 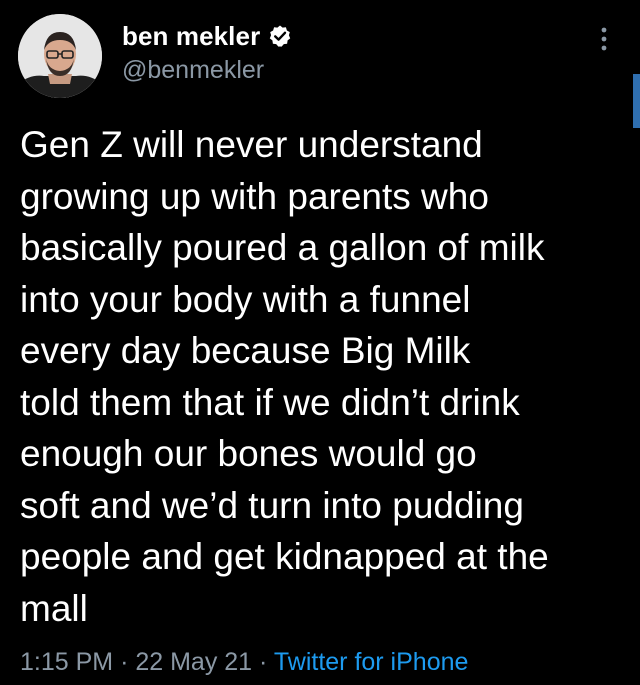 I want to click on verified-badge-icon, so click(x=280, y=36).